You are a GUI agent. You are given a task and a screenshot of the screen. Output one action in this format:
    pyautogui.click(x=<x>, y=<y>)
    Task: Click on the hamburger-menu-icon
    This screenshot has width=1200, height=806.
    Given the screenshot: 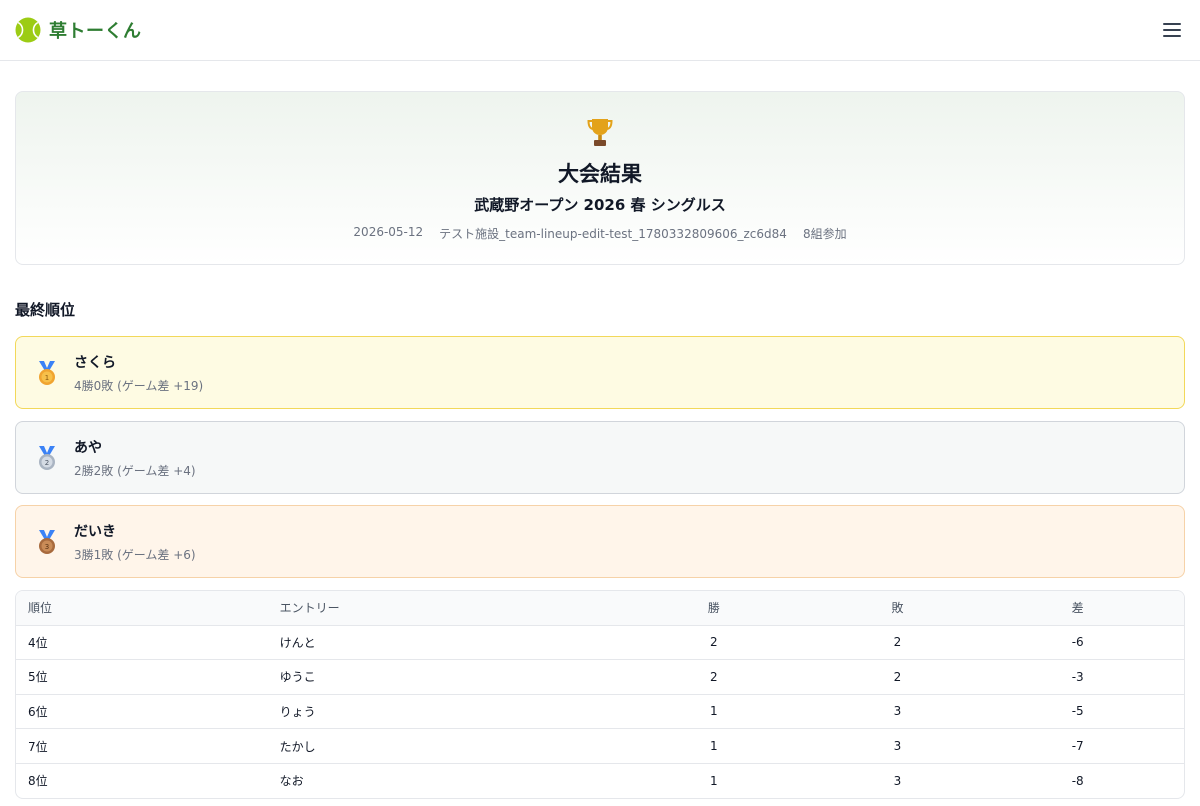 What is the action you would take?
    pyautogui.click(x=1172, y=30)
    